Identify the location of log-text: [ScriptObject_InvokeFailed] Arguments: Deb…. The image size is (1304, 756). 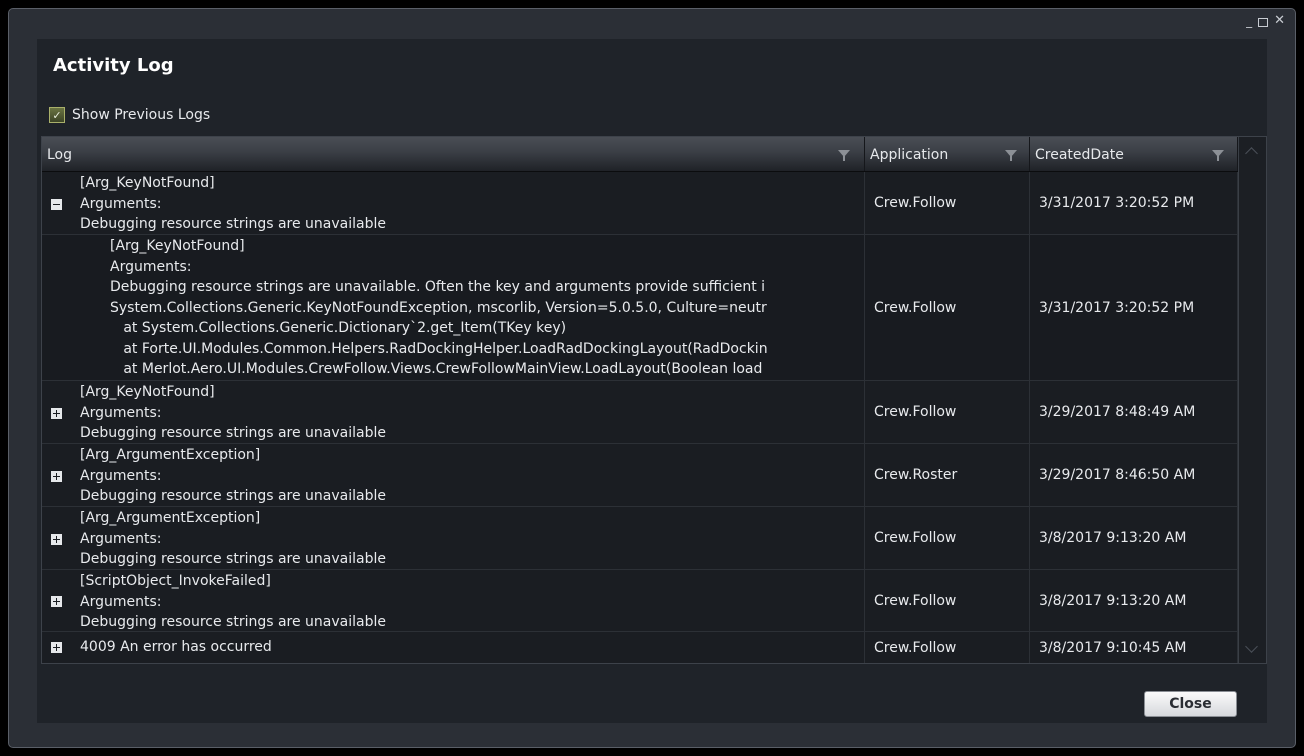
(233, 602).